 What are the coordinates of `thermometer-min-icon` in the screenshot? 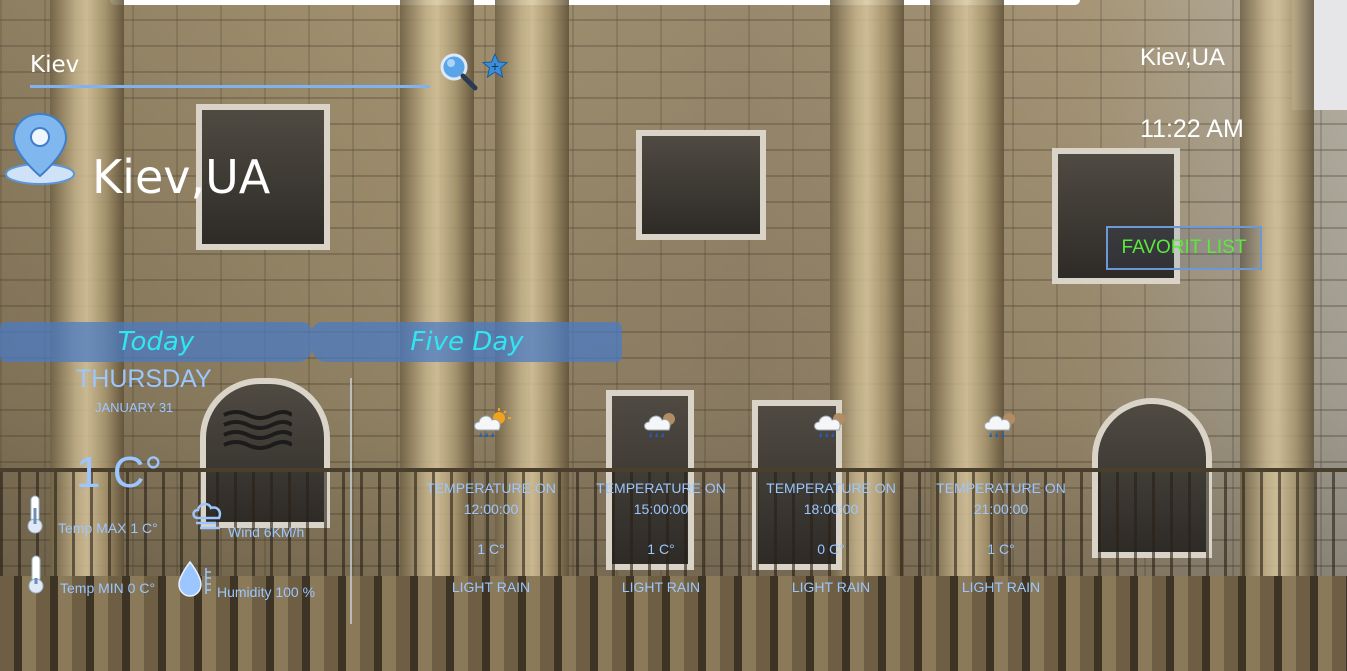 It's located at (36, 574).